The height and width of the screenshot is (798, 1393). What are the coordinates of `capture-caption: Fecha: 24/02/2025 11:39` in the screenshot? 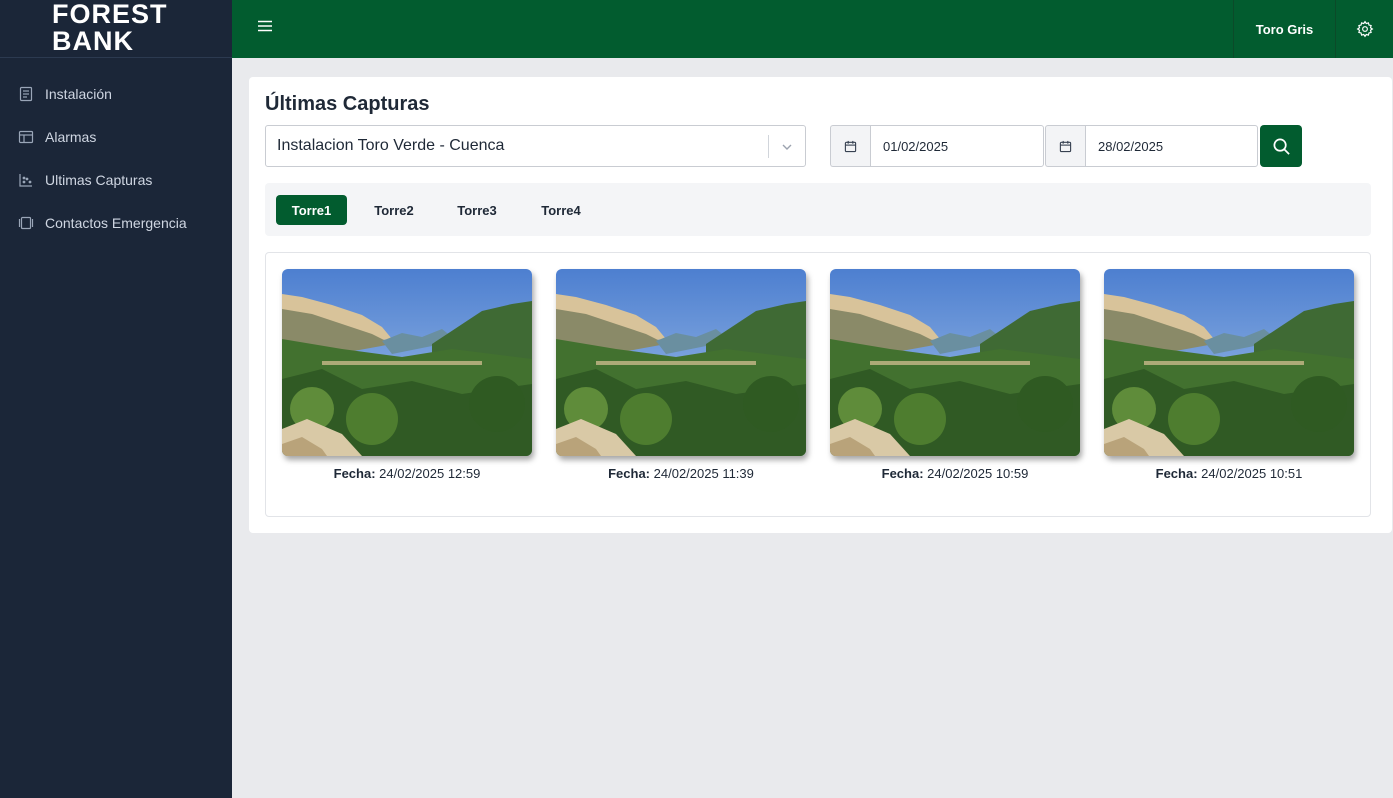 It's located at (681, 473).